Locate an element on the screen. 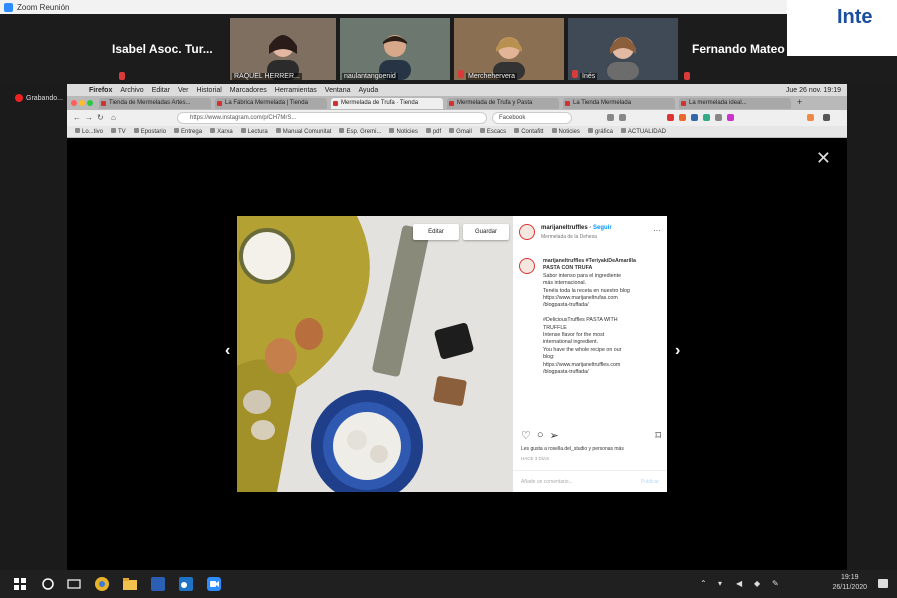 This screenshot has width=897, height=598. downloads-icon is located at coordinates (610, 117).